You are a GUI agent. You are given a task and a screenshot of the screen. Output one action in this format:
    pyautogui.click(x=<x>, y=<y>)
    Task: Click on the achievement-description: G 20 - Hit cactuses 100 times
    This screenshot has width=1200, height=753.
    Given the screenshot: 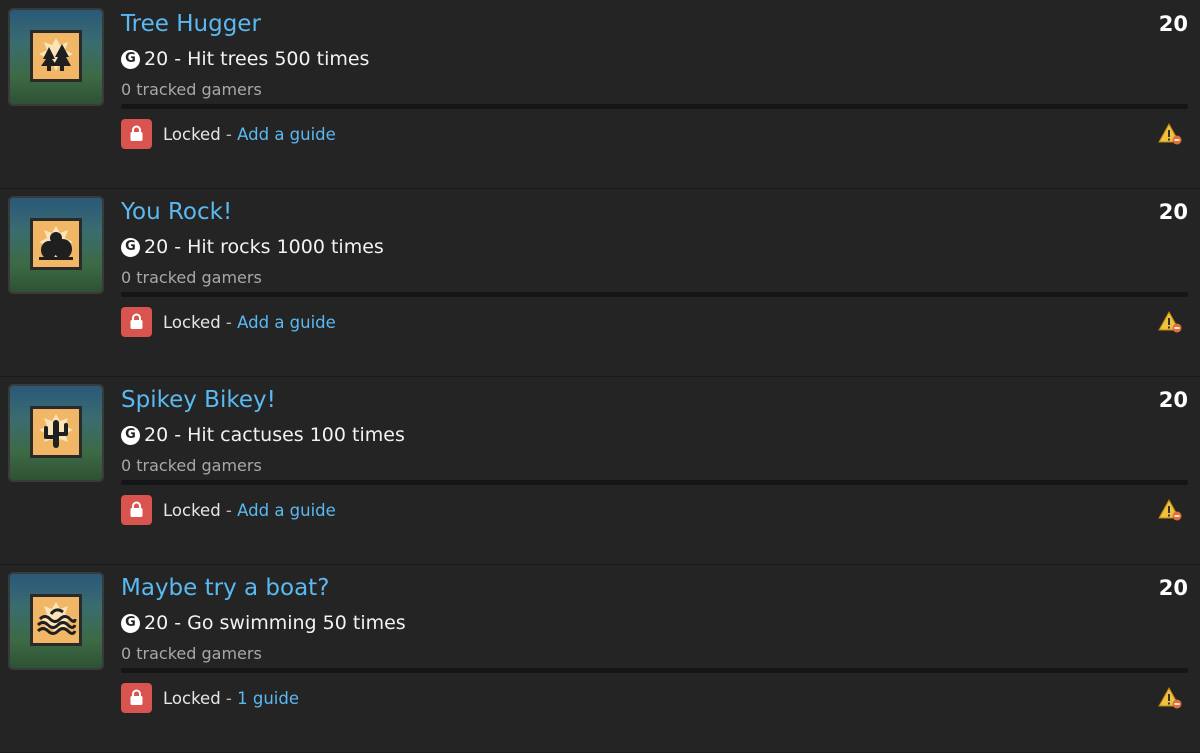 What is the action you would take?
    pyautogui.click(x=263, y=435)
    